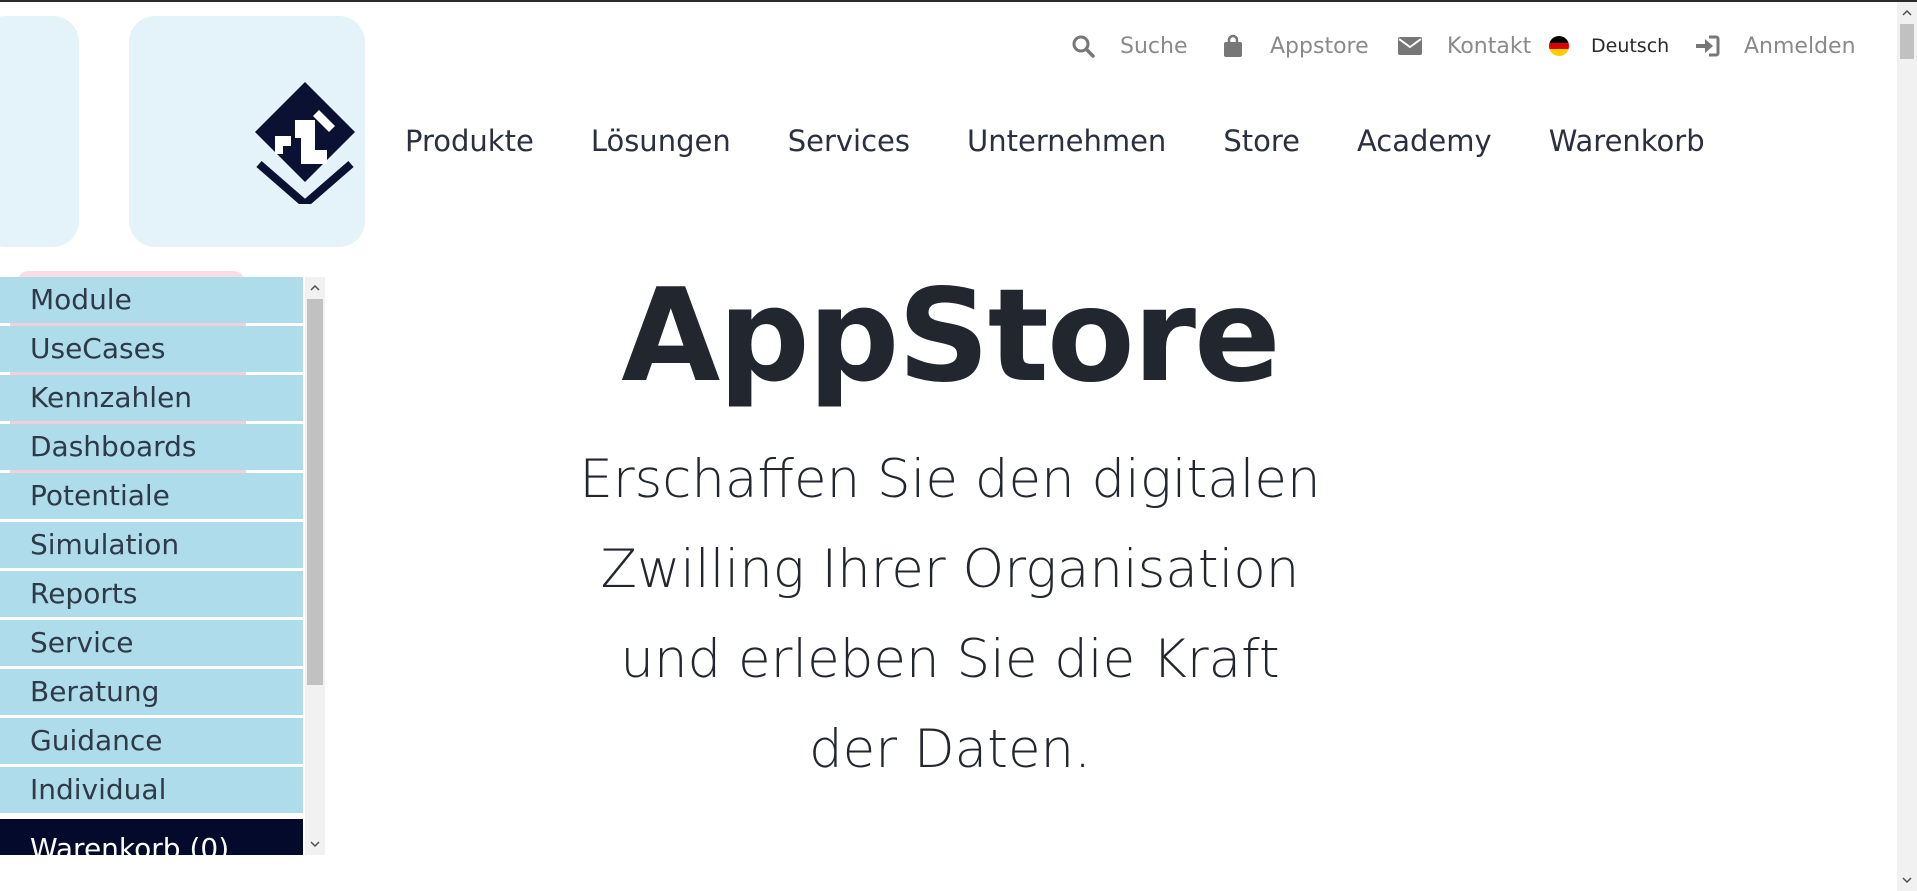  I want to click on hero-title: AppStore, so click(951, 336).